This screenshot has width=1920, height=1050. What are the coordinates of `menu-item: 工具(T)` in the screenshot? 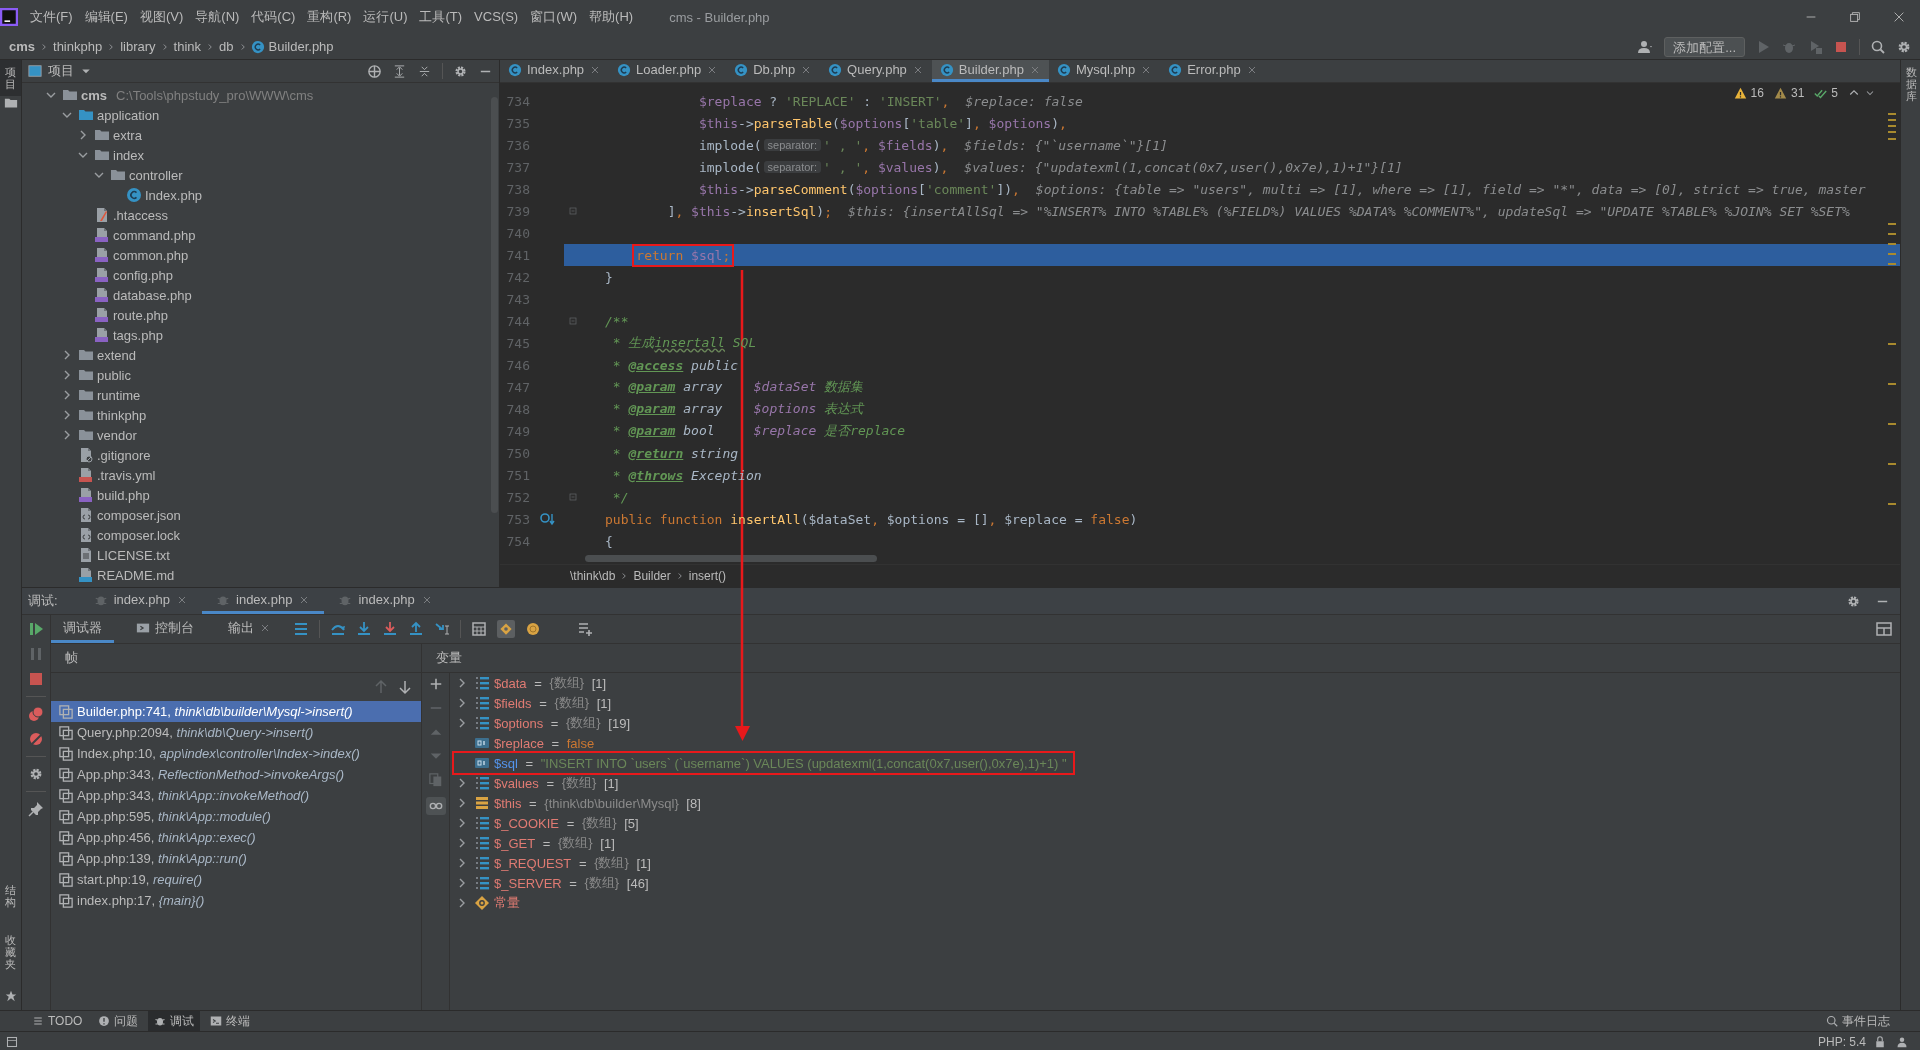 It's located at (441, 17).